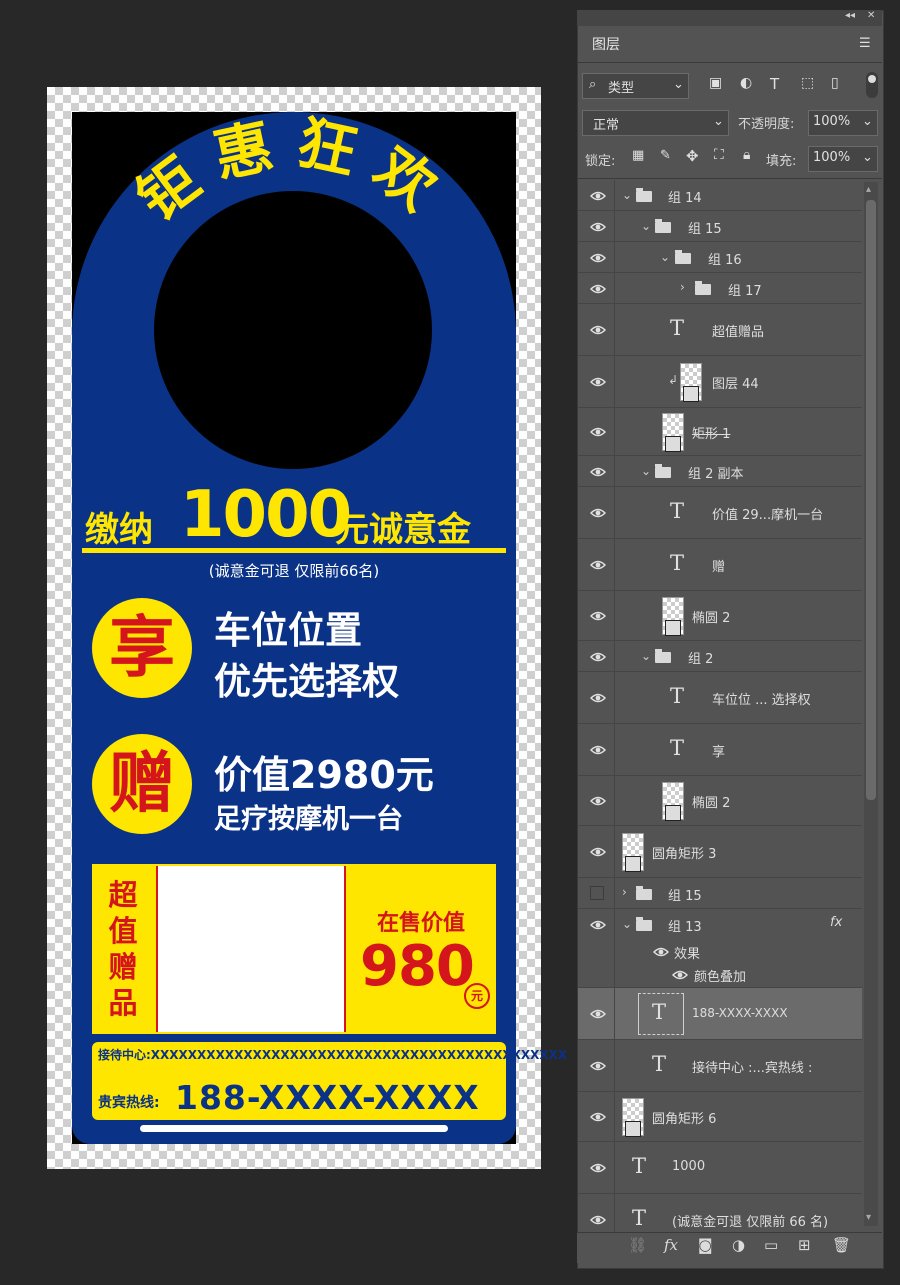 Image resolution: width=900 pixels, height=1285 pixels. Describe the element at coordinates (635, 86) in the screenshot. I see `layer-filter-select: ⌕ 类型 ⌄` at that location.